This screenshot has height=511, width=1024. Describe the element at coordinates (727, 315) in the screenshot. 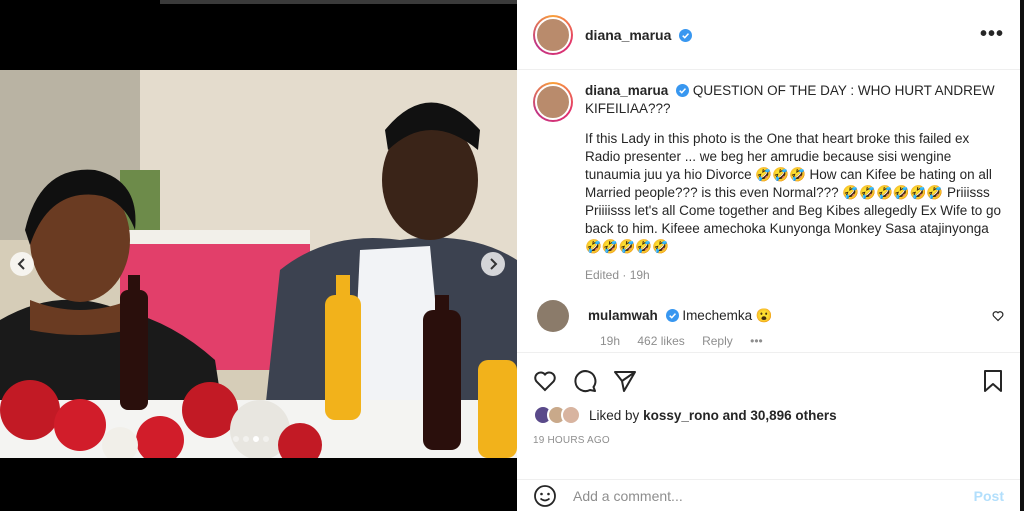

I see `comment-text: Imechemka 😮` at that location.